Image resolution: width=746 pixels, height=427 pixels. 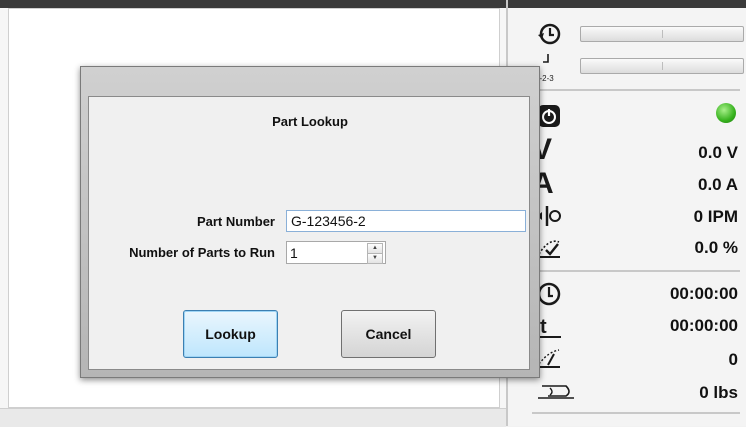 I want to click on top-strip, so click(x=253, y=4).